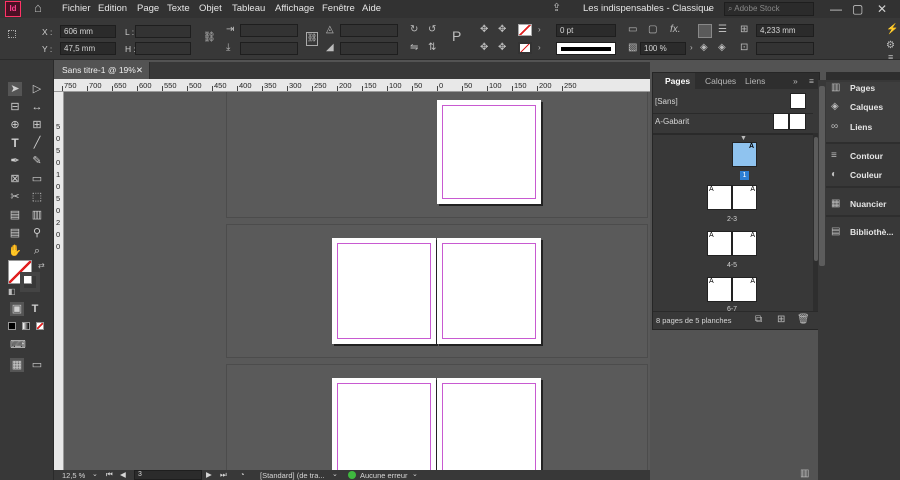 The width and height of the screenshot is (900, 480). I want to click on fill-swatch, so click(525, 30).